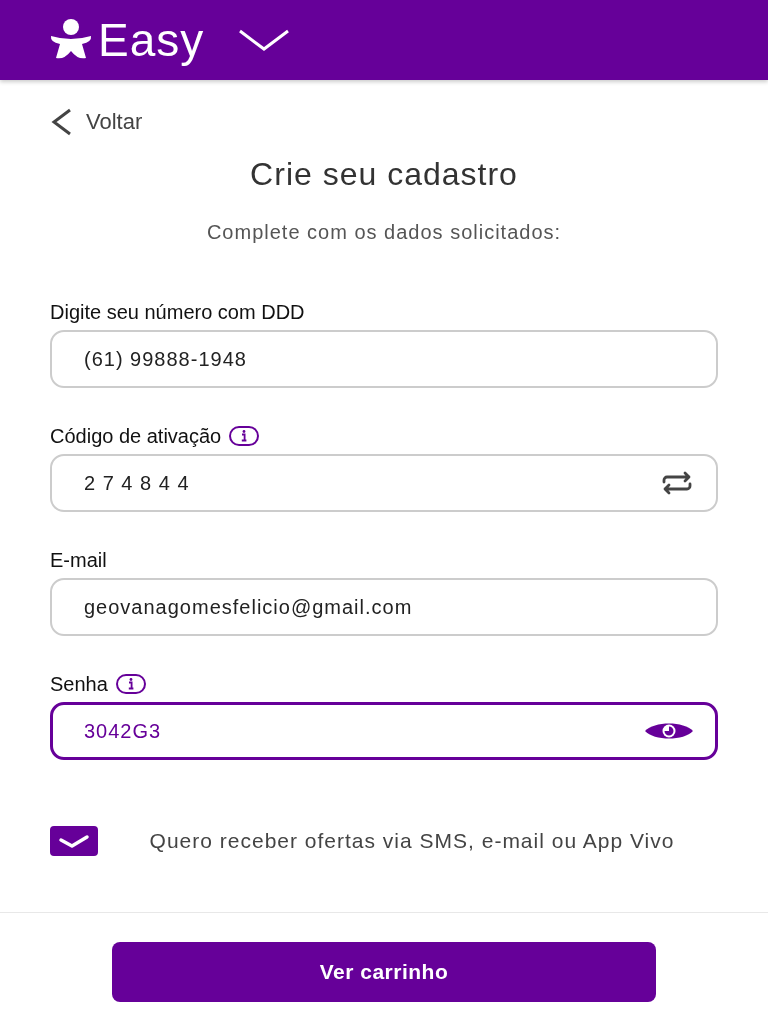 This screenshot has height=1024, width=768. Describe the element at coordinates (384, 483) in the screenshot. I see `input-field: 2 7 4 8 4 4` at that location.